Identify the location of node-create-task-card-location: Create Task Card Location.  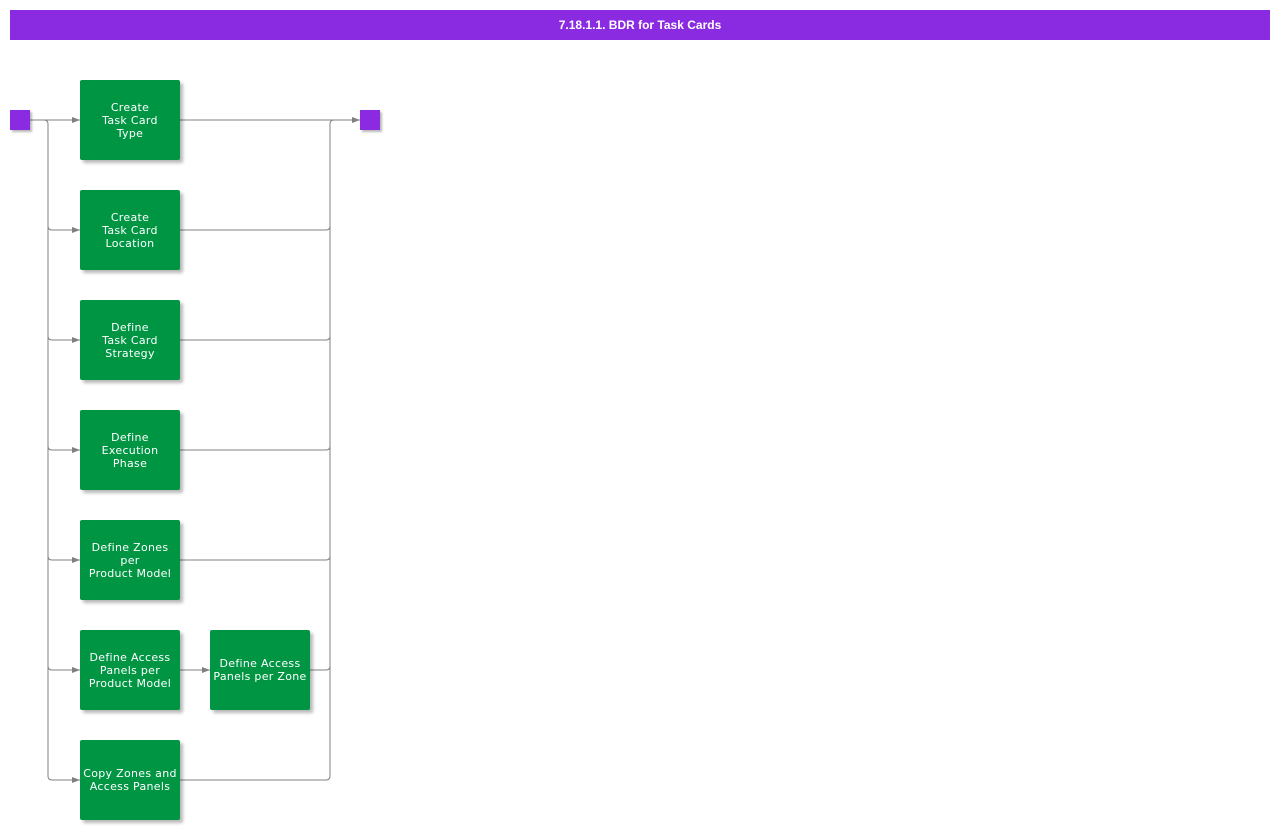
(130, 230).